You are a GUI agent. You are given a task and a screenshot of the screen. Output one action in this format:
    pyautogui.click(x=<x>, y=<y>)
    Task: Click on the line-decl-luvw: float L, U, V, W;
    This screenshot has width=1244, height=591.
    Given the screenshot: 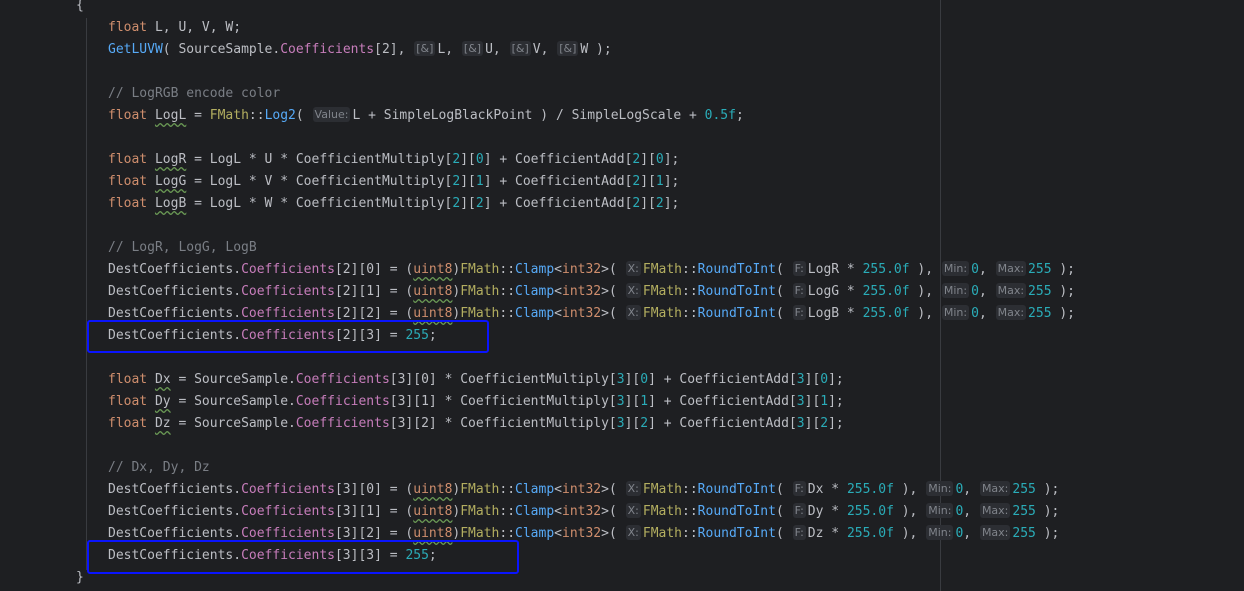 What is the action you would take?
    pyautogui.click(x=622, y=28)
    